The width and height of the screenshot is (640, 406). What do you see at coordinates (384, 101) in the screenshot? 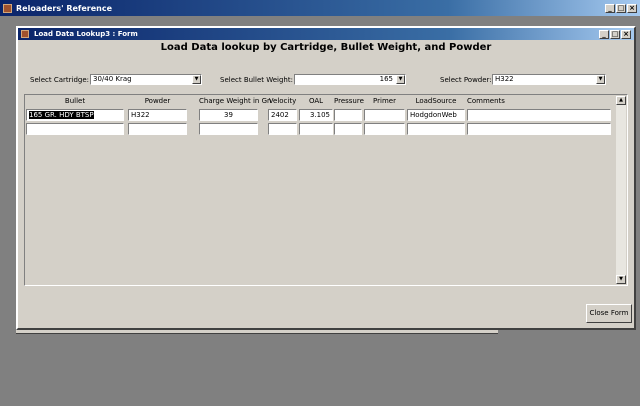
I see `column-header: Primer` at bounding box center [384, 101].